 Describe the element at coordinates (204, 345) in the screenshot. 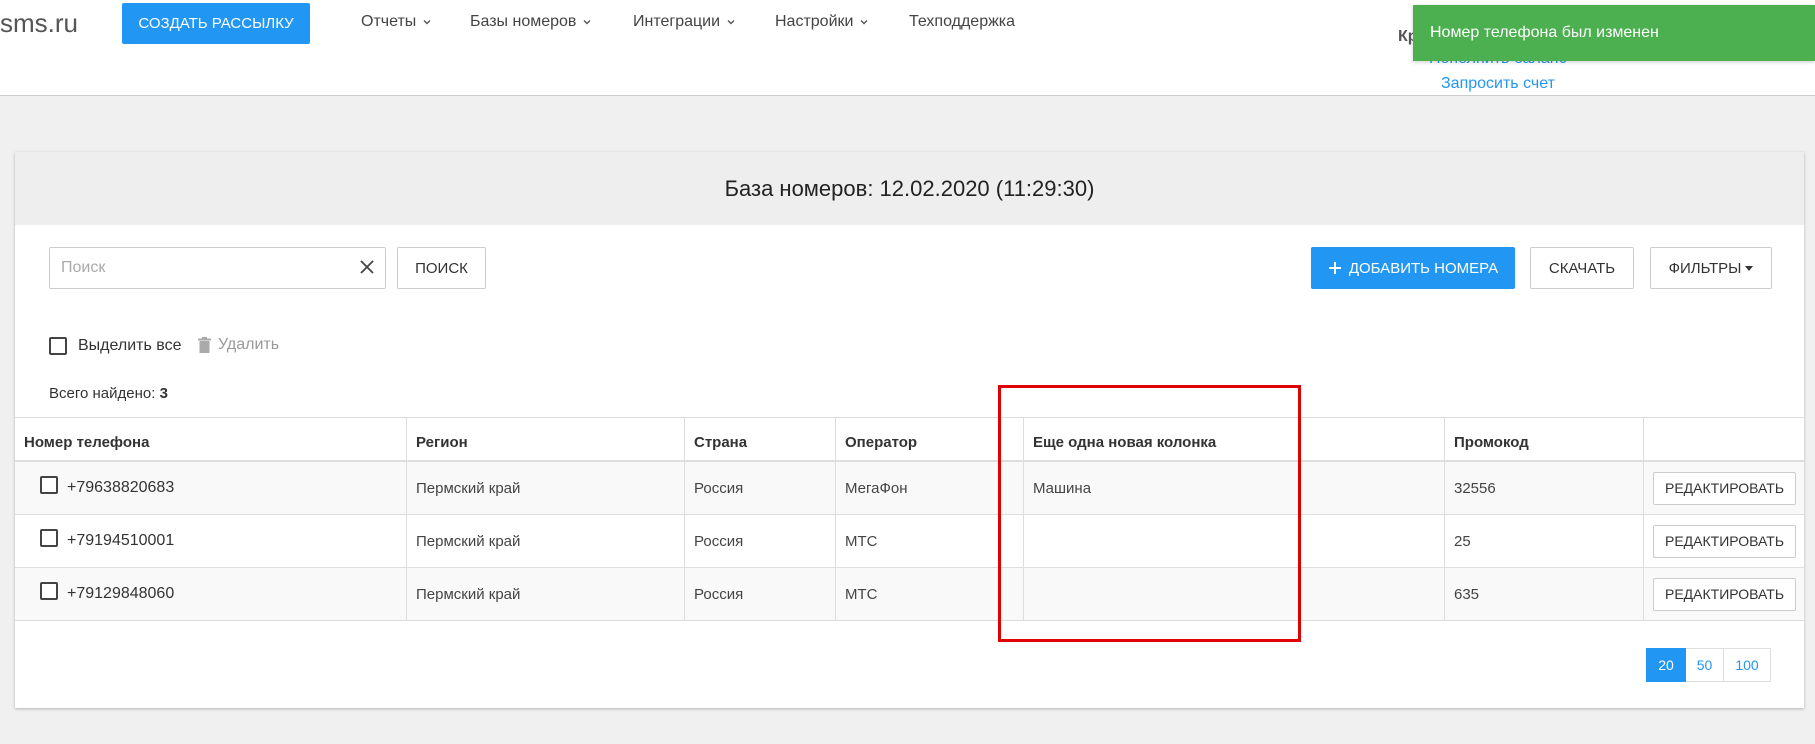

I see `trash-icon` at that location.